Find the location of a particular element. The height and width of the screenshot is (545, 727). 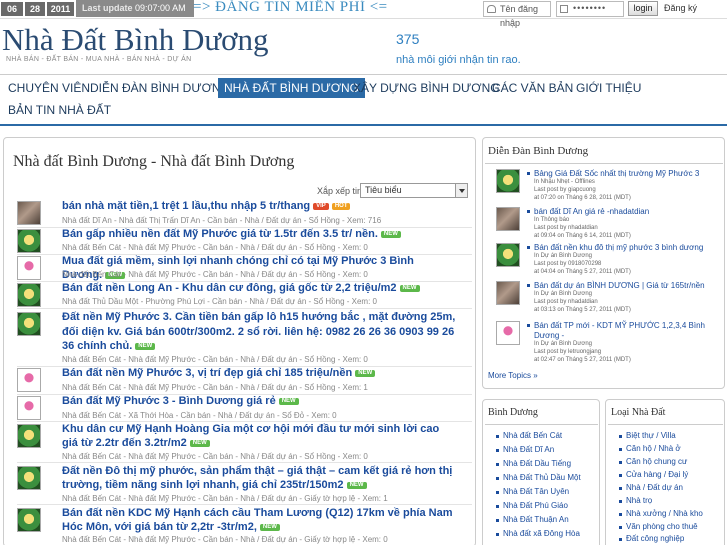

last-update: Last update 09:07:00 AM GMT is located at coordinates (135, 15).